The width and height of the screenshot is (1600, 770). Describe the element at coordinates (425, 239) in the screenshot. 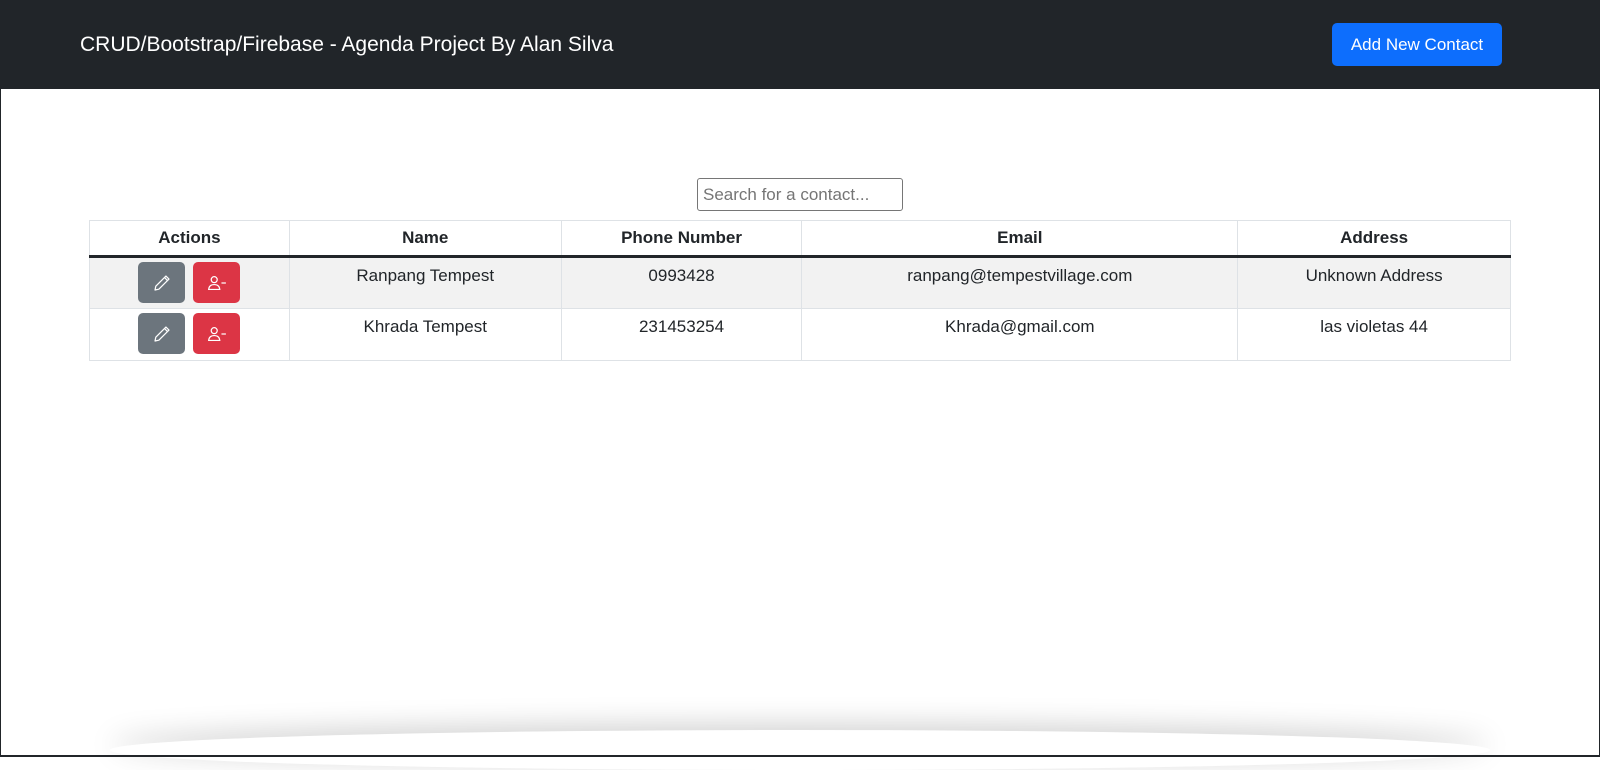

I see `column-header-name: Name` at that location.